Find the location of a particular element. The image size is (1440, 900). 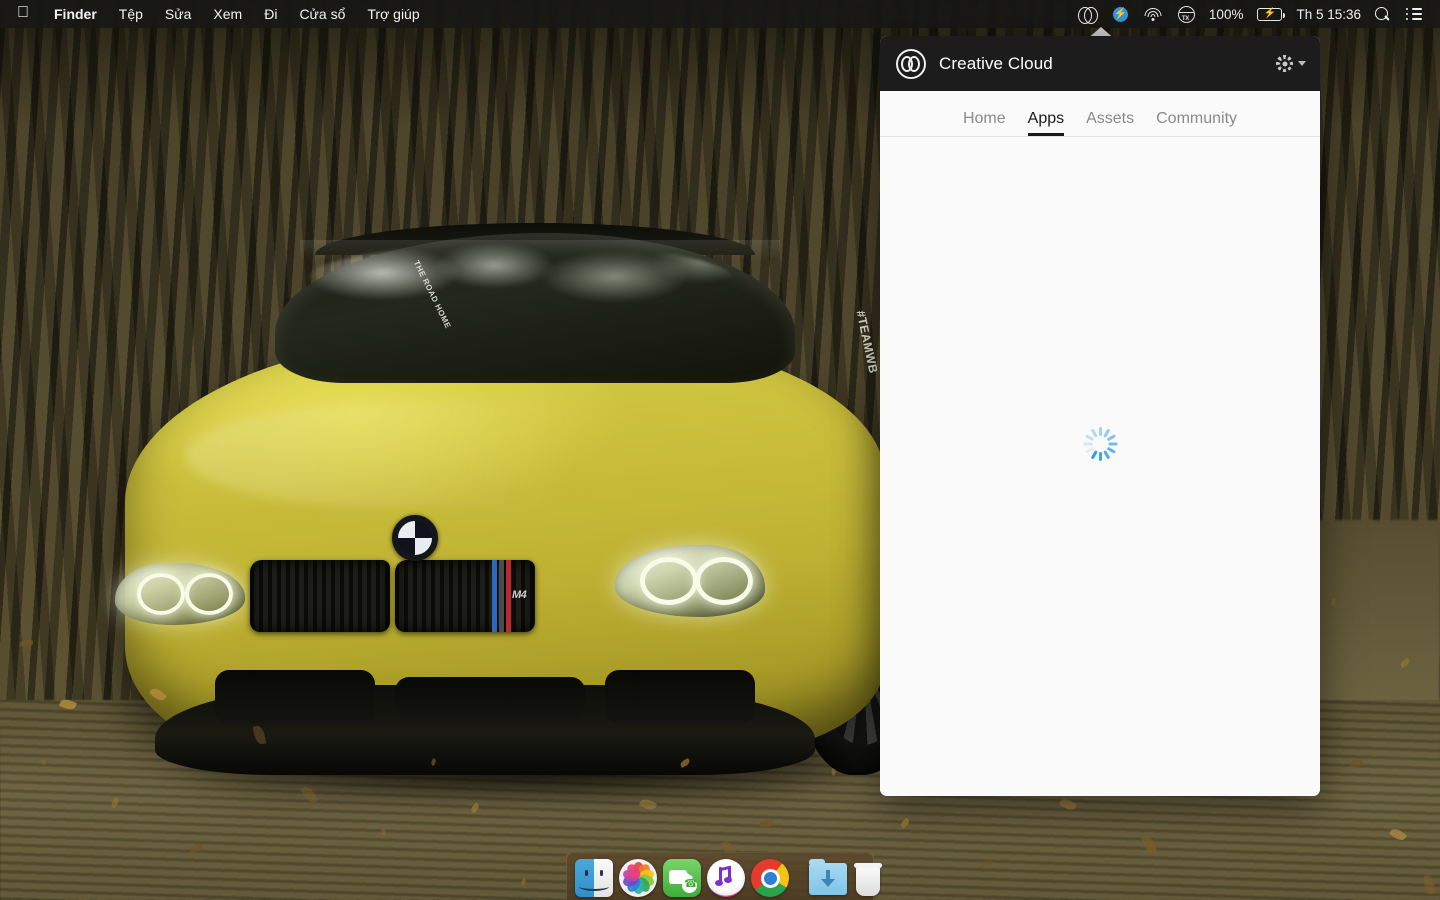

finder-icon is located at coordinates (594, 878).